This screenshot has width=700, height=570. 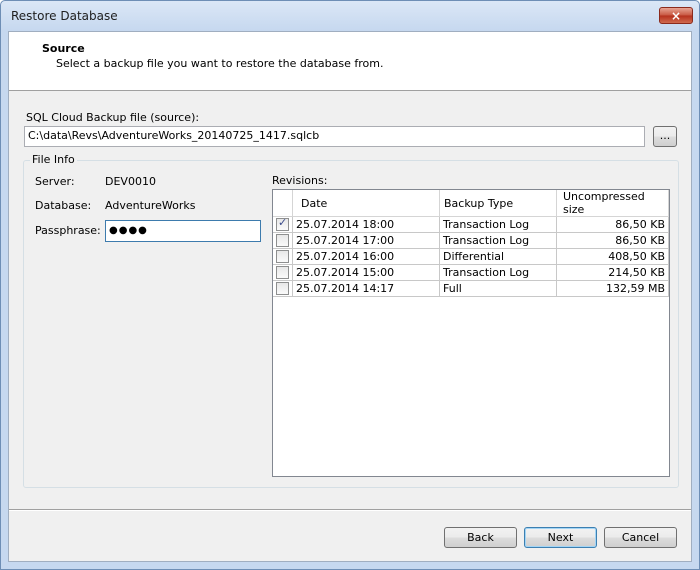 I want to click on page-title: Source, so click(x=63, y=48).